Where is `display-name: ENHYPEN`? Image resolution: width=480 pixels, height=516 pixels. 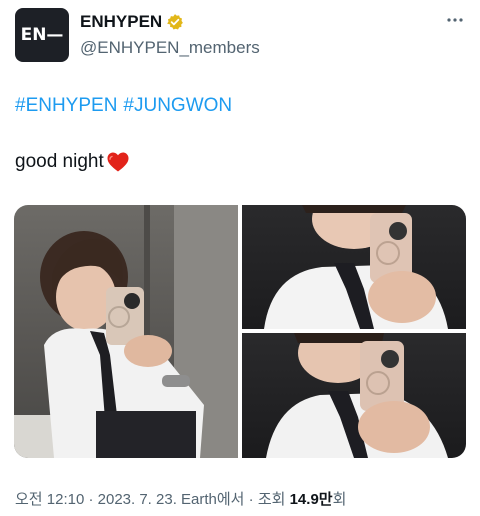
display-name: ENHYPEN is located at coordinates (121, 22).